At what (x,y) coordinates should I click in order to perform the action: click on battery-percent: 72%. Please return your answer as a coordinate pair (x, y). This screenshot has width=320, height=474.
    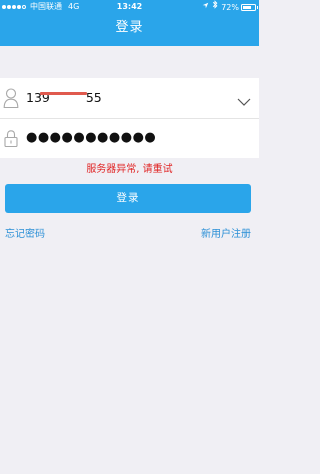
    Looking at the image, I should click on (230, 7).